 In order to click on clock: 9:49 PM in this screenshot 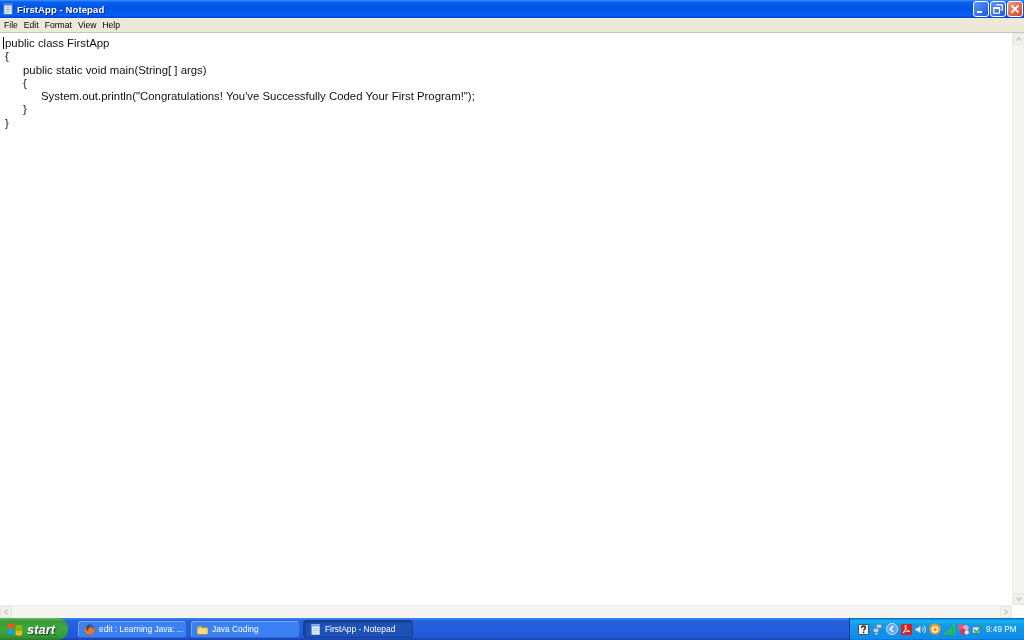, I will do `click(1001, 629)`.